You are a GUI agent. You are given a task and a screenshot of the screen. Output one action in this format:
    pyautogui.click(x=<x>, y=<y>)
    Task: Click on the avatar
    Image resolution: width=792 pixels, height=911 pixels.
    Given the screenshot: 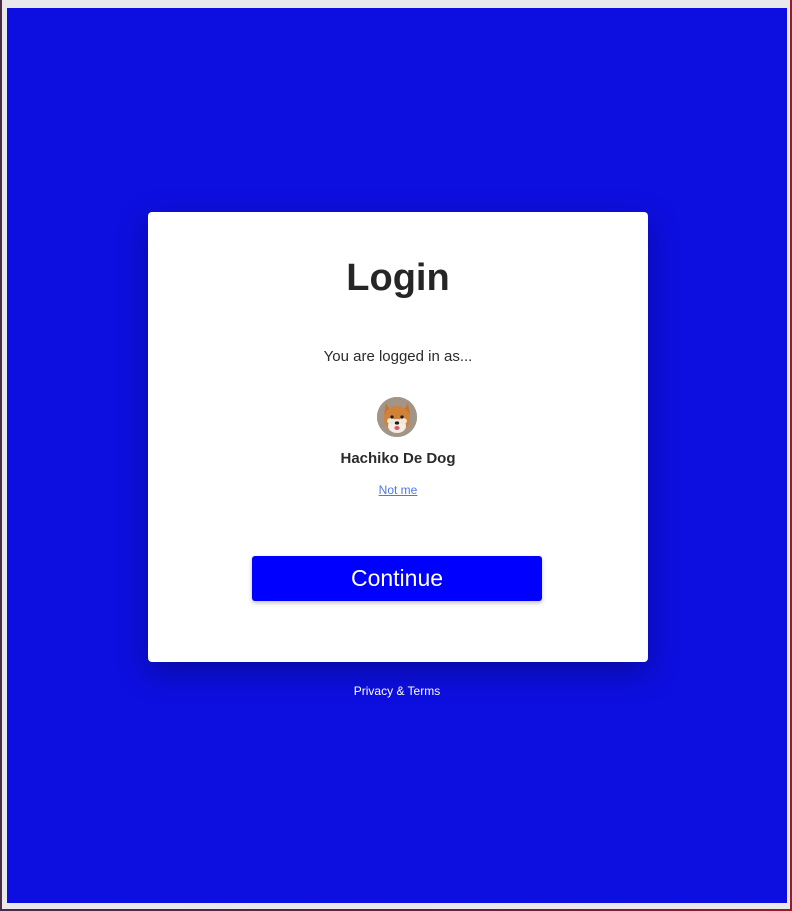 What is the action you would take?
    pyautogui.click(x=397, y=417)
    